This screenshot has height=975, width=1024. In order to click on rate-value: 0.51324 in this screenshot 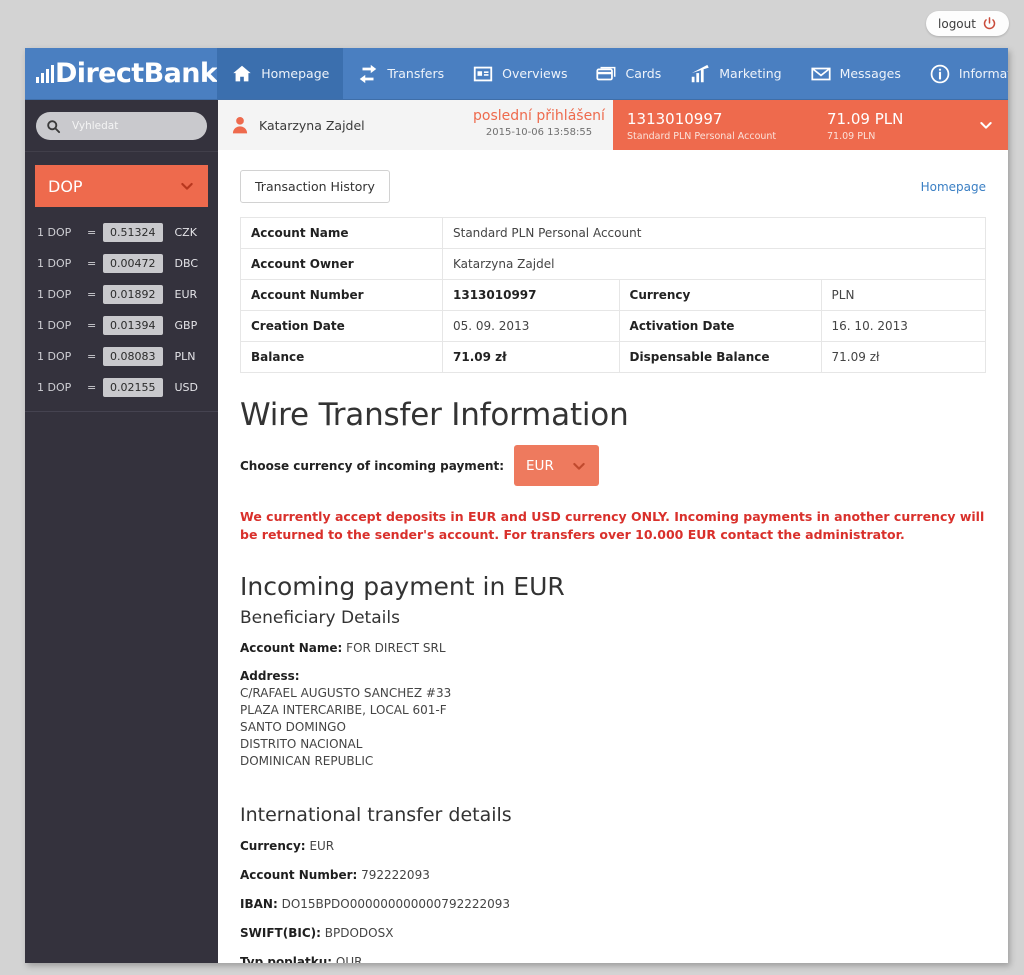, I will do `click(133, 232)`.